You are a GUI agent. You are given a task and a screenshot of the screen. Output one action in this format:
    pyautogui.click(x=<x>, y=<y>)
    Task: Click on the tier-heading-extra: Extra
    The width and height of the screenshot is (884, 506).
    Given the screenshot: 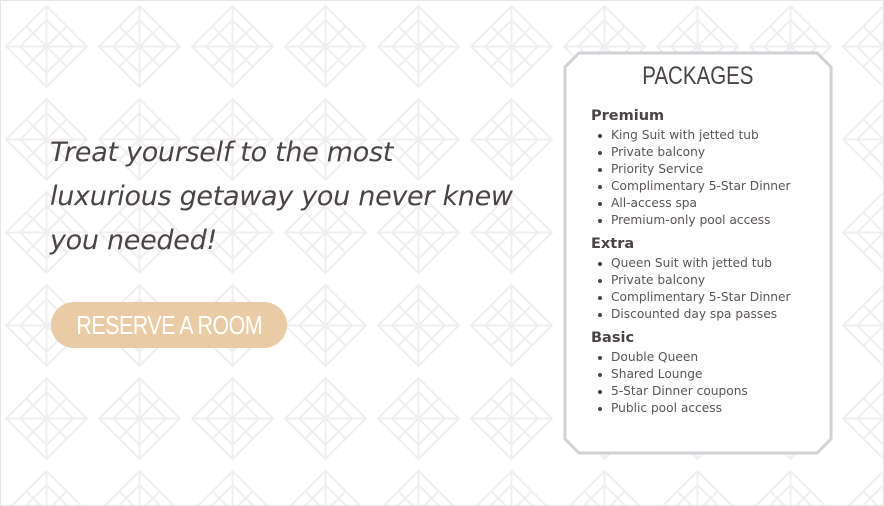 What is the action you would take?
    pyautogui.click(x=613, y=244)
    